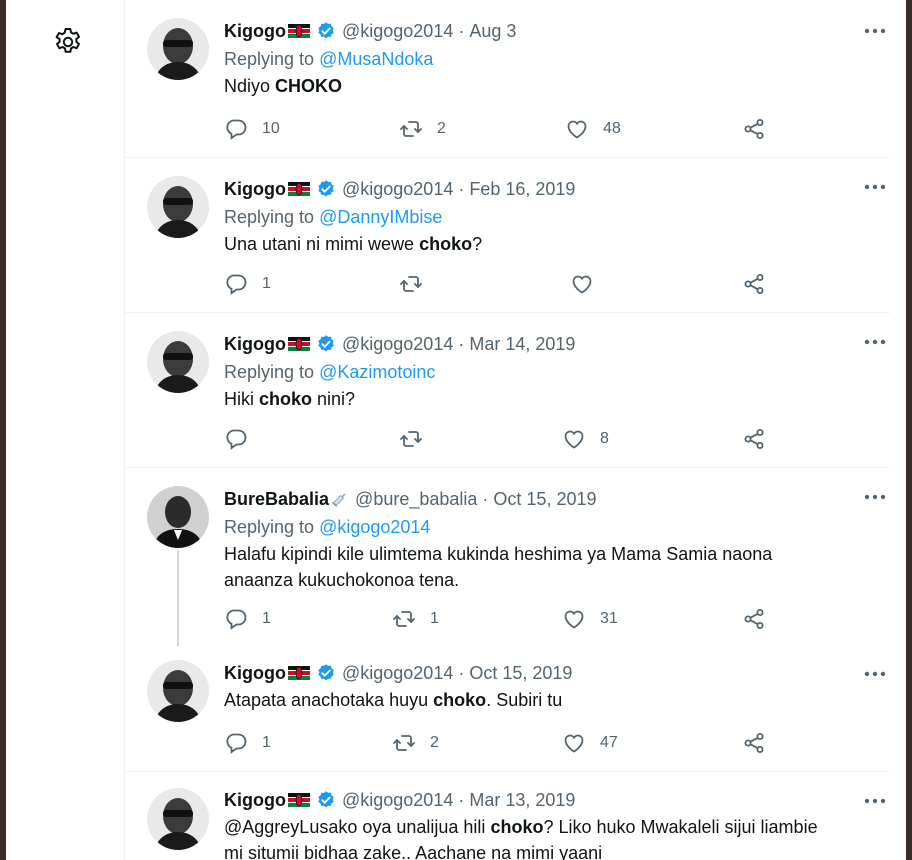 This screenshot has width=912, height=860. Describe the element at coordinates (590, 619) in the screenshot. I see `like-button: 31` at that location.